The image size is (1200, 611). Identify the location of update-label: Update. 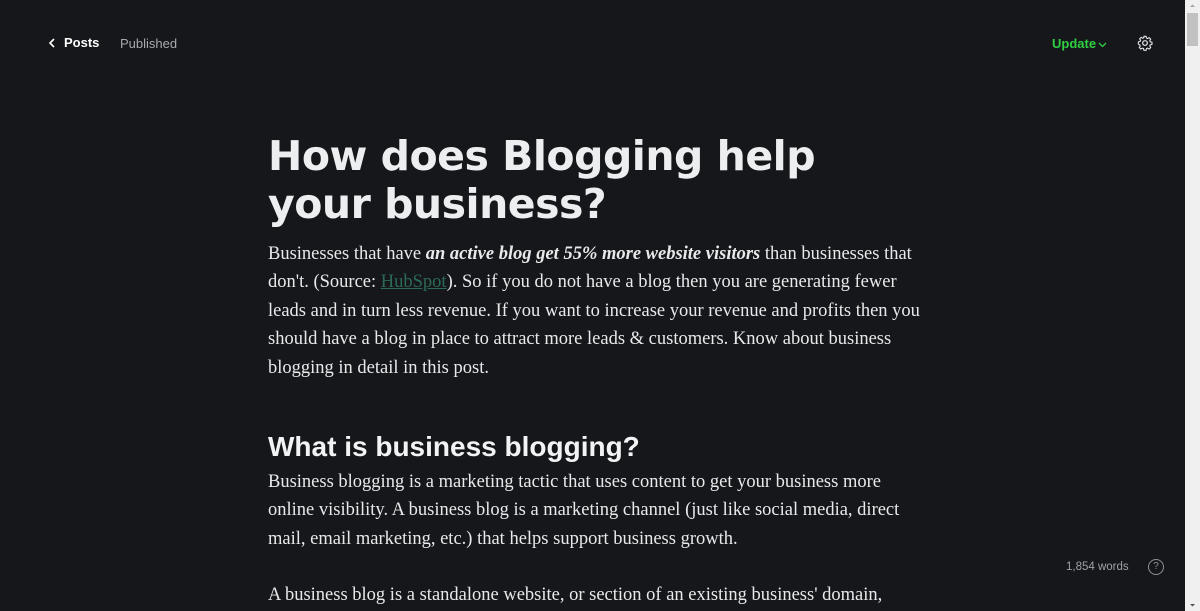
(1074, 43).